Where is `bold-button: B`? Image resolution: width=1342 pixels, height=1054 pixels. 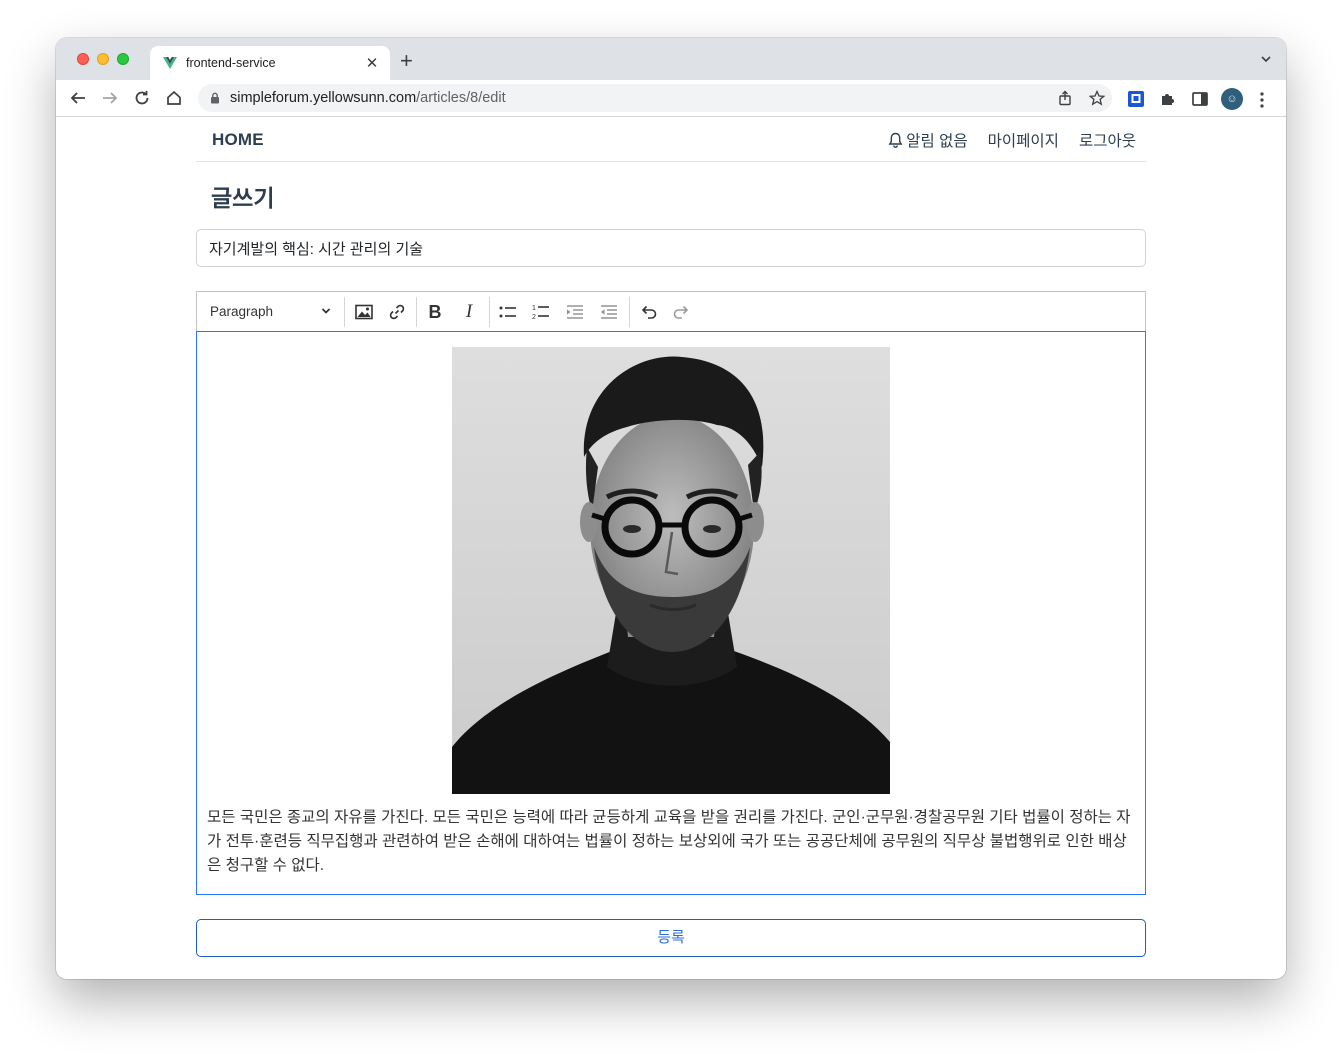
bold-button: B is located at coordinates (435, 312).